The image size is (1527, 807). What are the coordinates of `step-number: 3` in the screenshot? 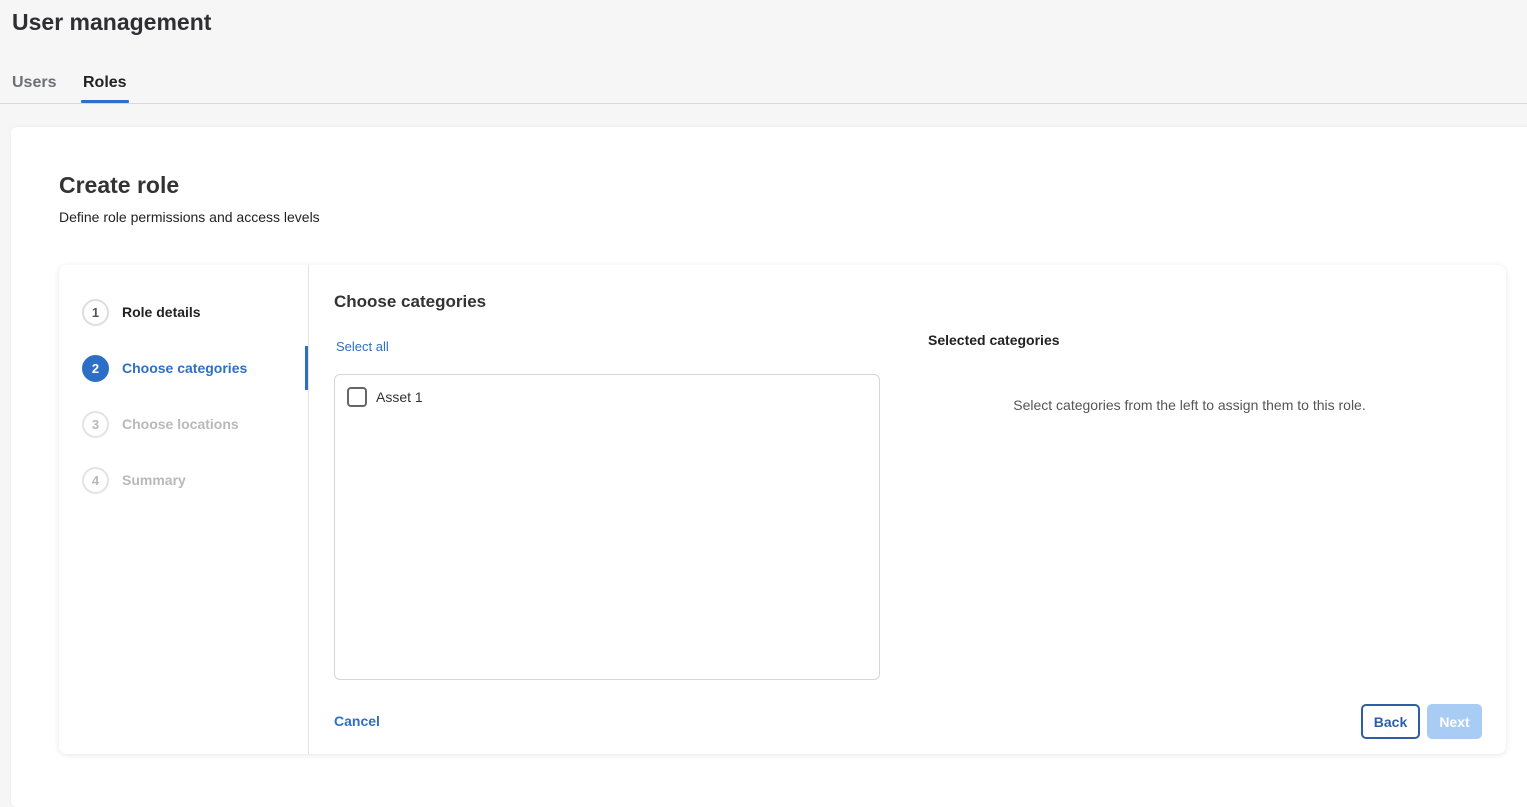 It's located at (95, 424).